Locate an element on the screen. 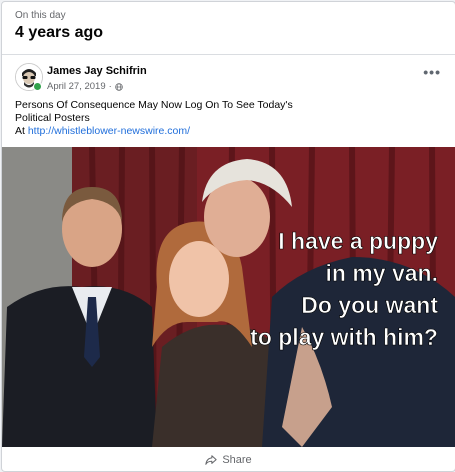  image-caption-line2: in my van. is located at coordinates (382, 273).